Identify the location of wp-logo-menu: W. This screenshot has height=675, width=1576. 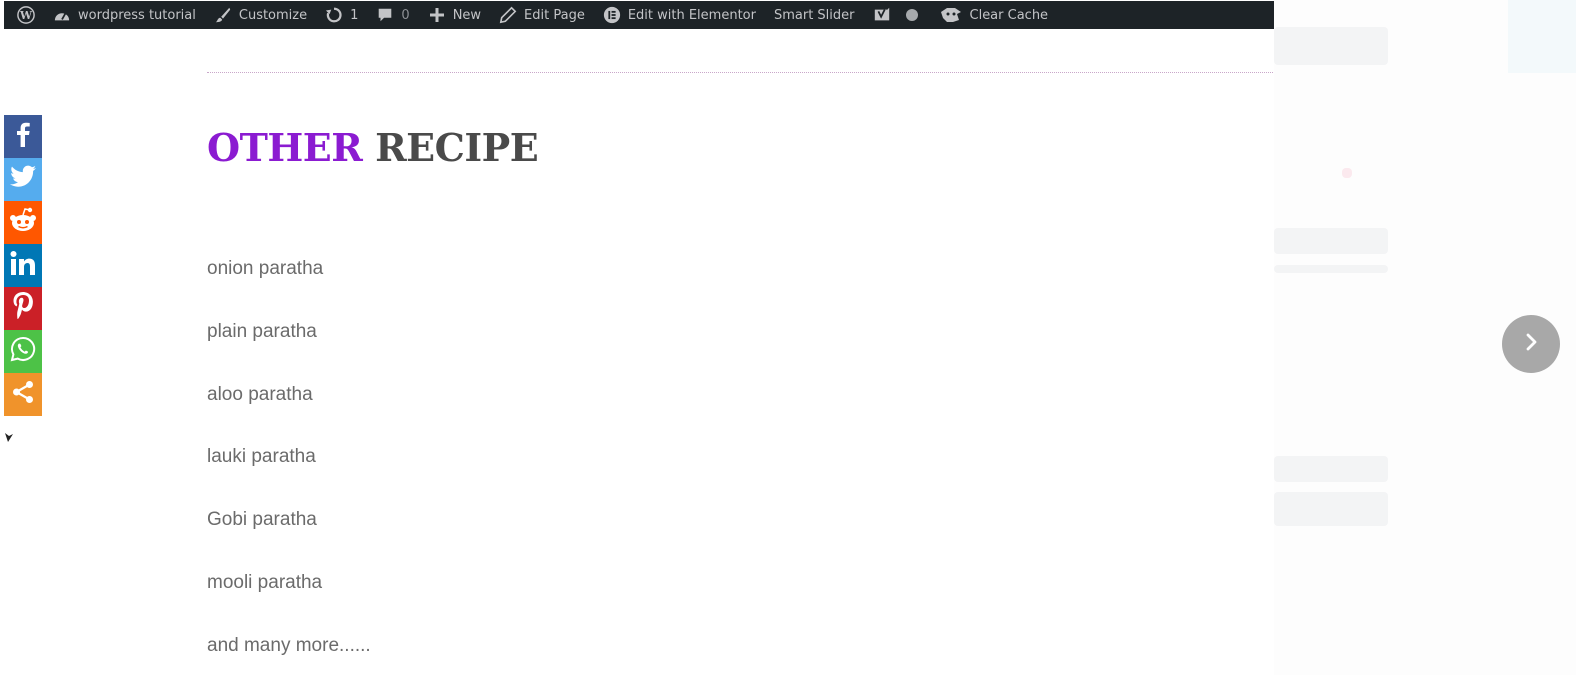
(26, 15).